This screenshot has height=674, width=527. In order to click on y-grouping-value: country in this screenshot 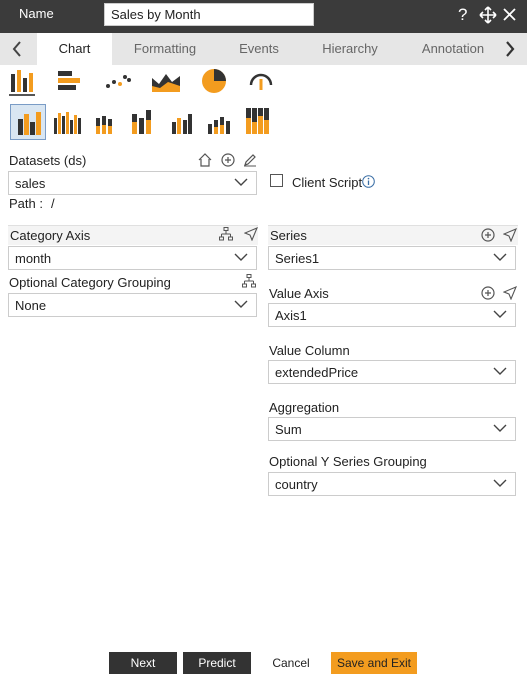, I will do `click(296, 484)`.